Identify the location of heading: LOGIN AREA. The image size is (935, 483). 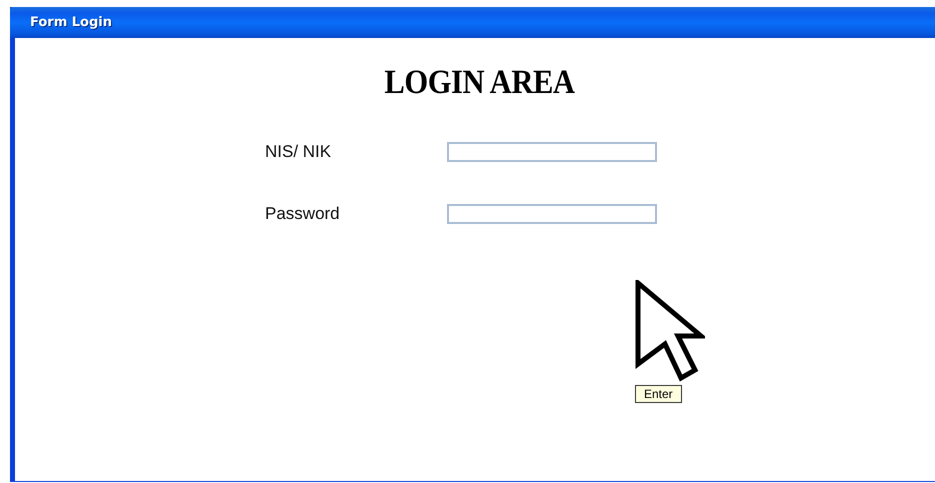
(479, 83).